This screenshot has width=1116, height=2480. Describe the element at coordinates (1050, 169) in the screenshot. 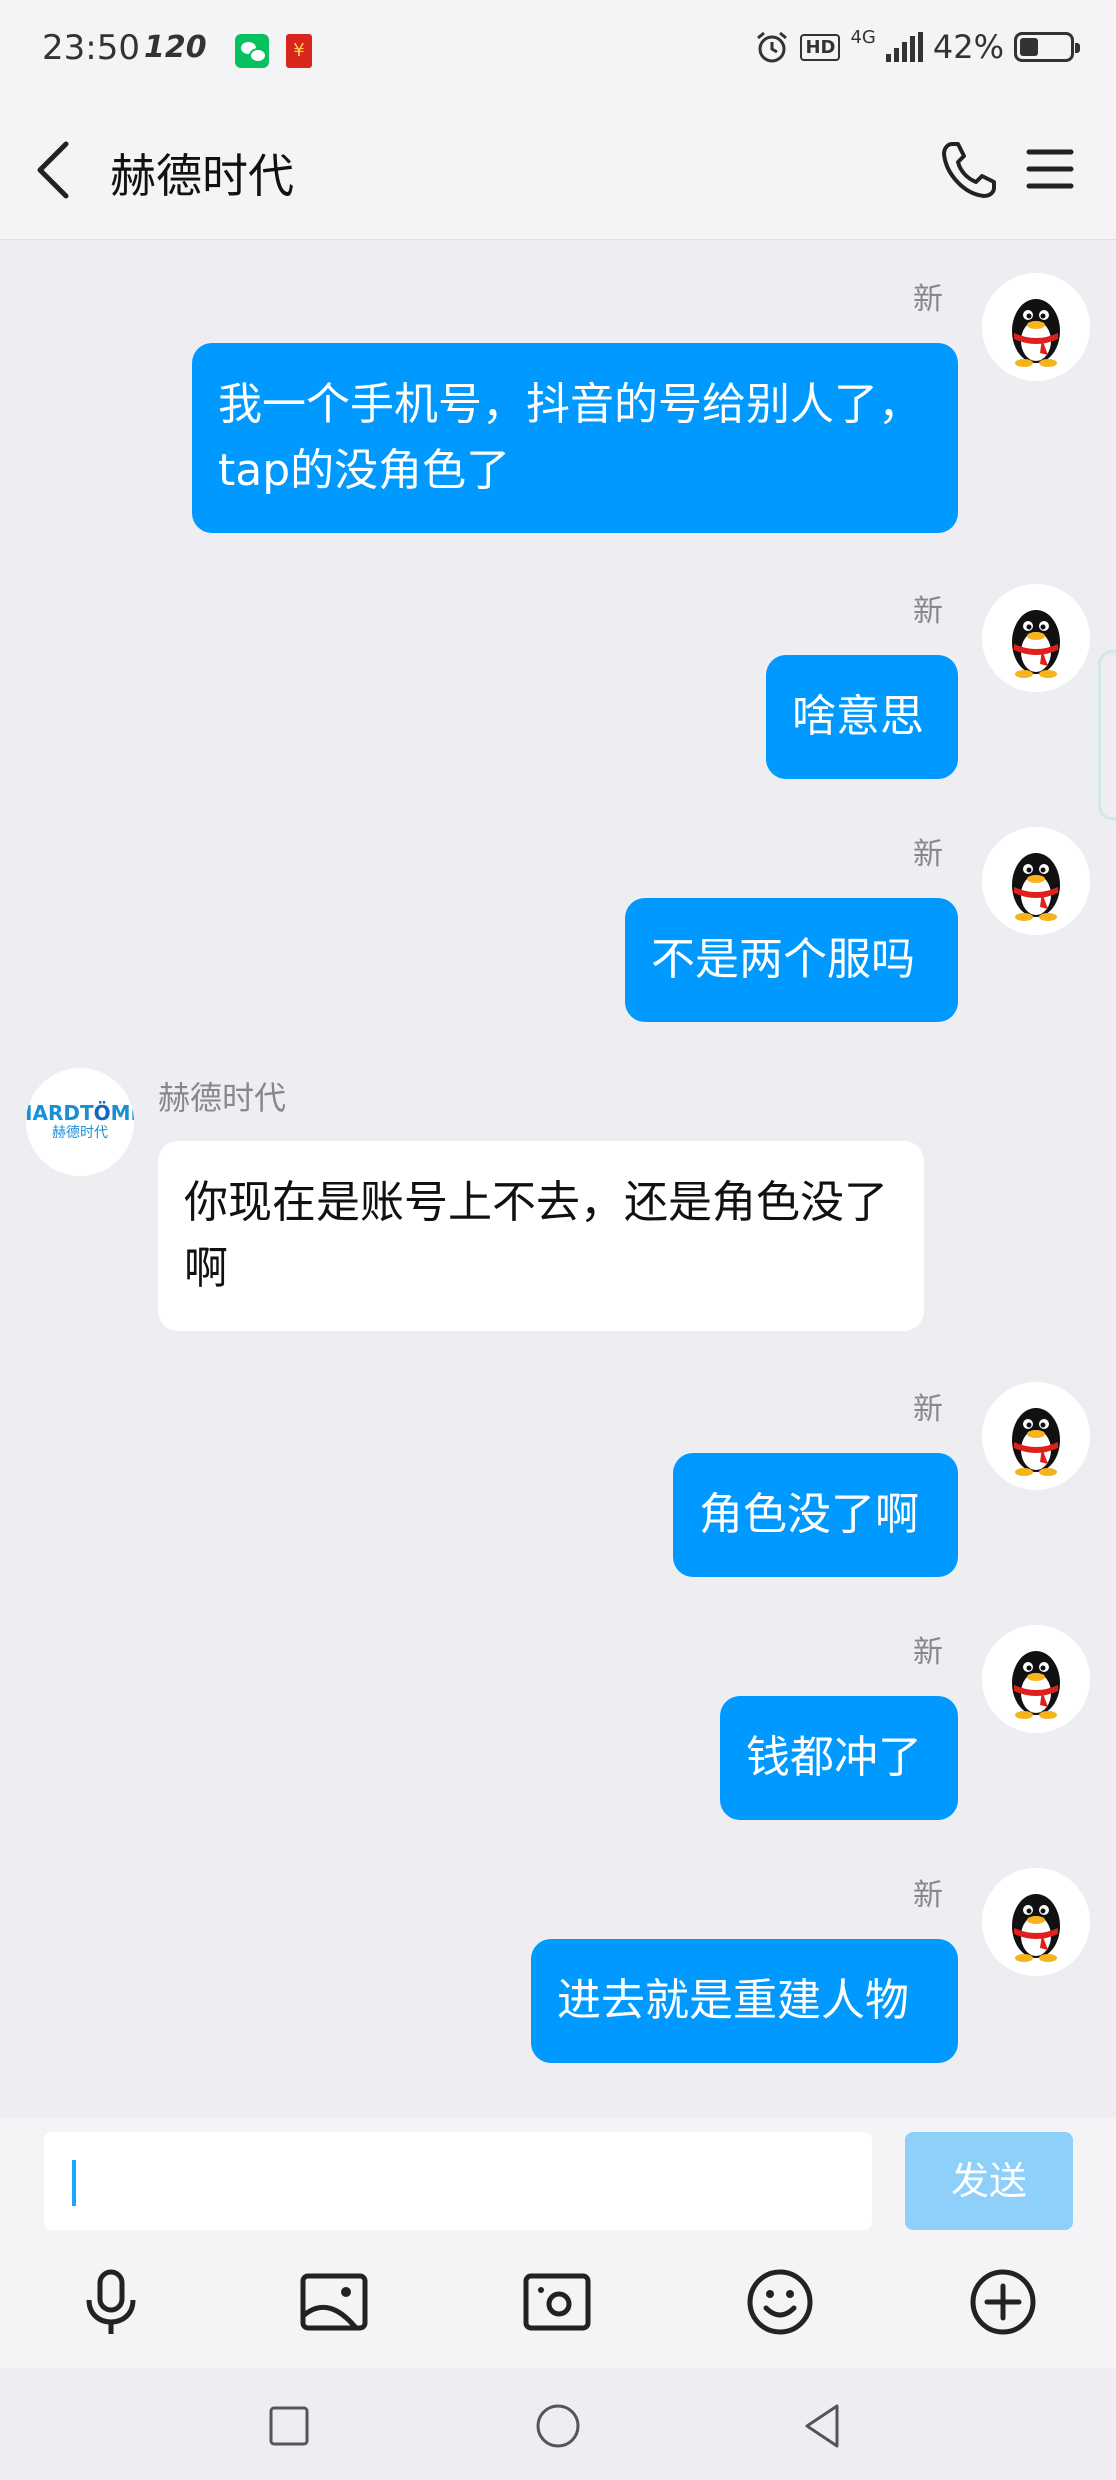

I see `menu-icon` at that location.